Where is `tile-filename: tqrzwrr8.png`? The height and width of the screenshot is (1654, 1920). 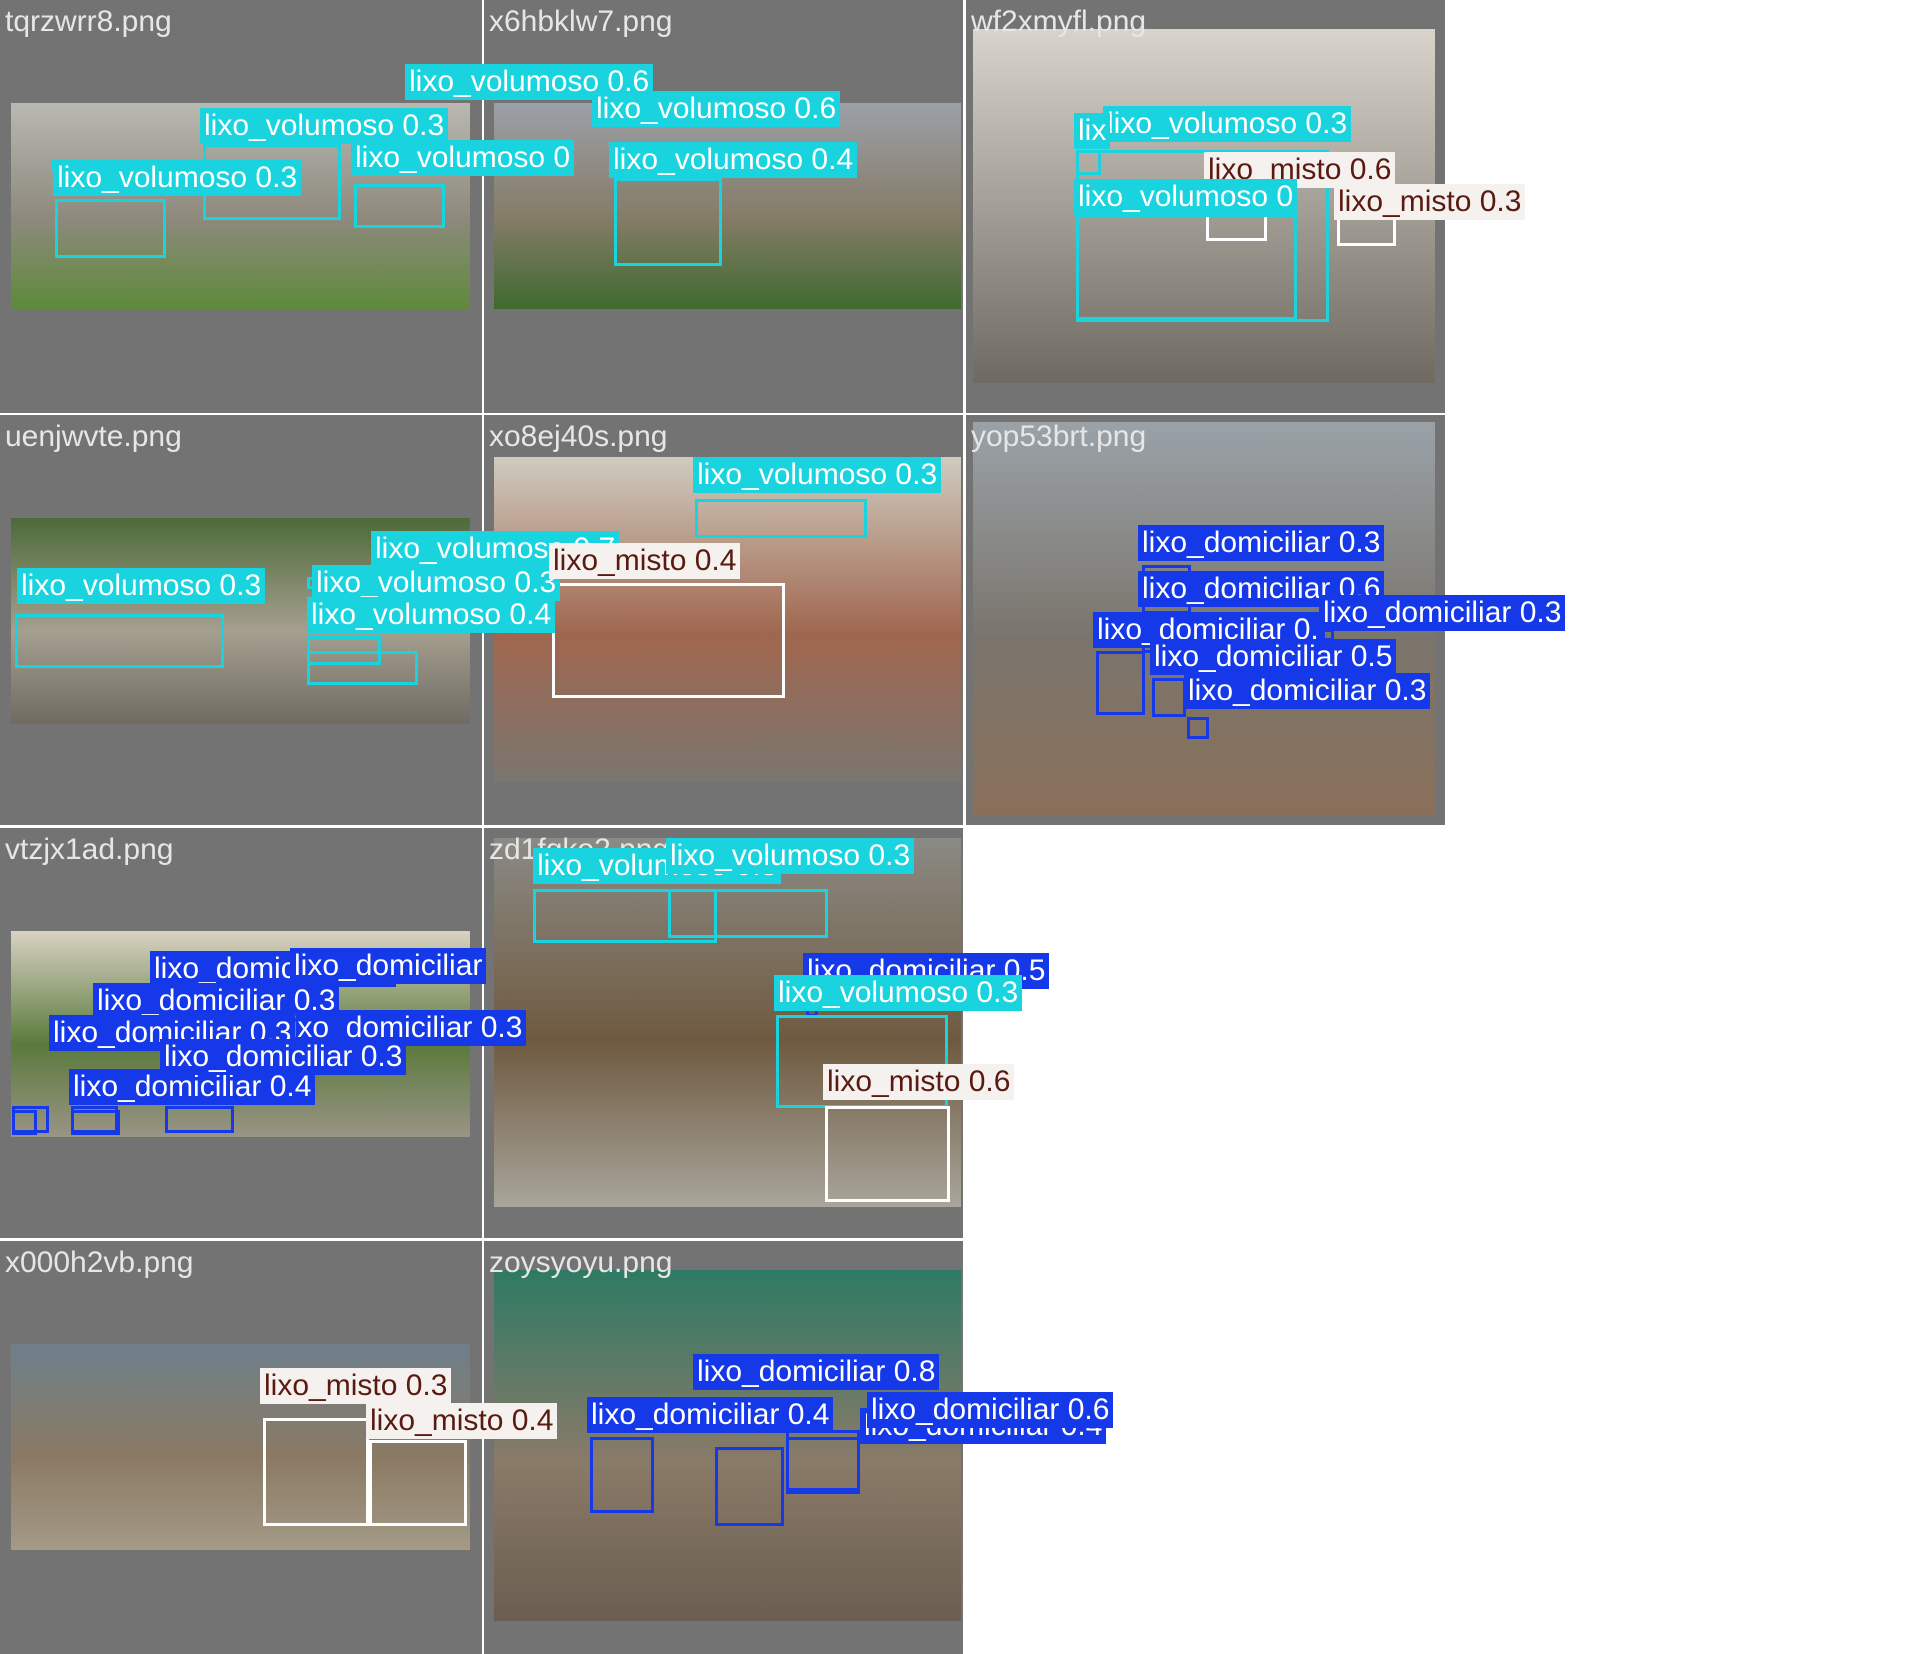 tile-filename: tqrzwrr8.png is located at coordinates (88, 21).